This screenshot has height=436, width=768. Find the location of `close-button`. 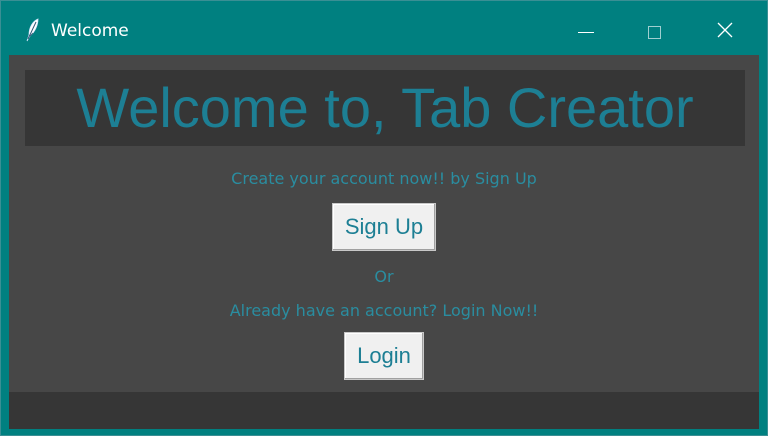

close-button is located at coordinates (725, 32).